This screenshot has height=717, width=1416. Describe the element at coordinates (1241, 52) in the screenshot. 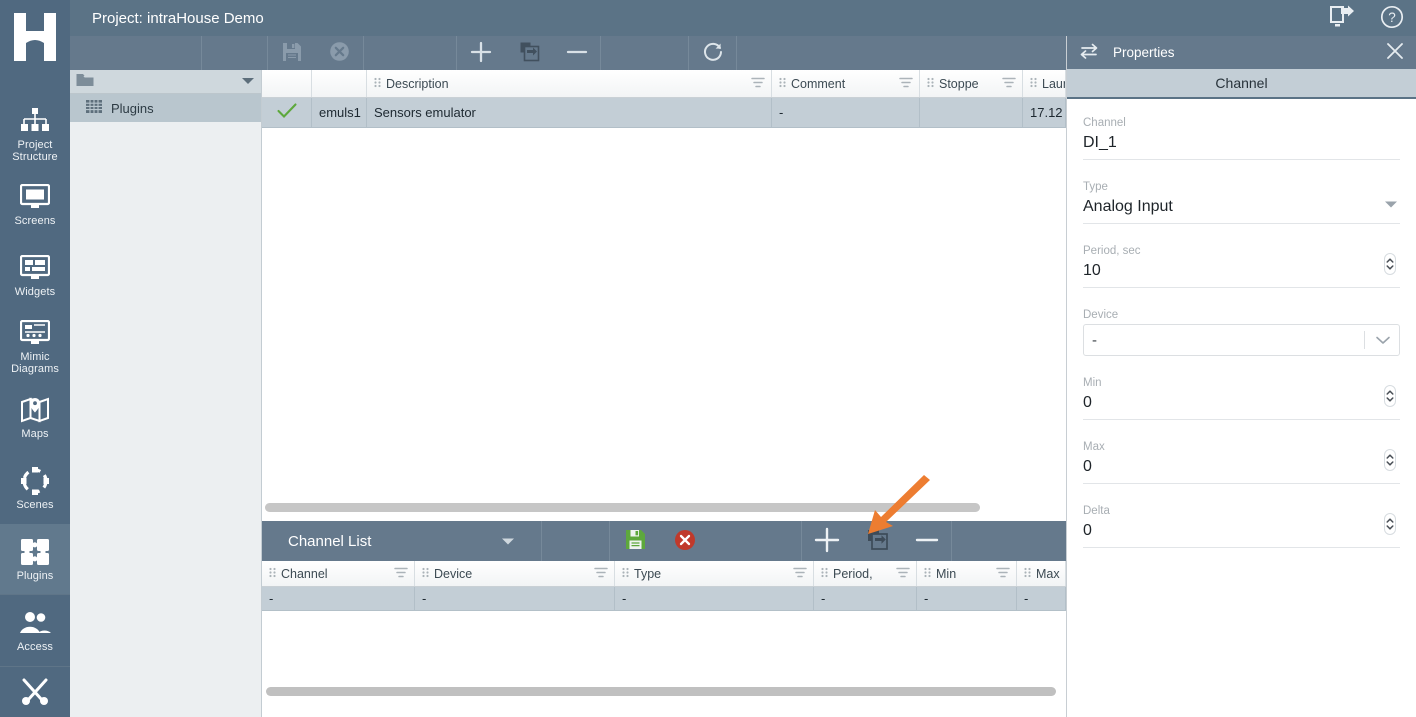

I see `properties-header: Properties` at that location.